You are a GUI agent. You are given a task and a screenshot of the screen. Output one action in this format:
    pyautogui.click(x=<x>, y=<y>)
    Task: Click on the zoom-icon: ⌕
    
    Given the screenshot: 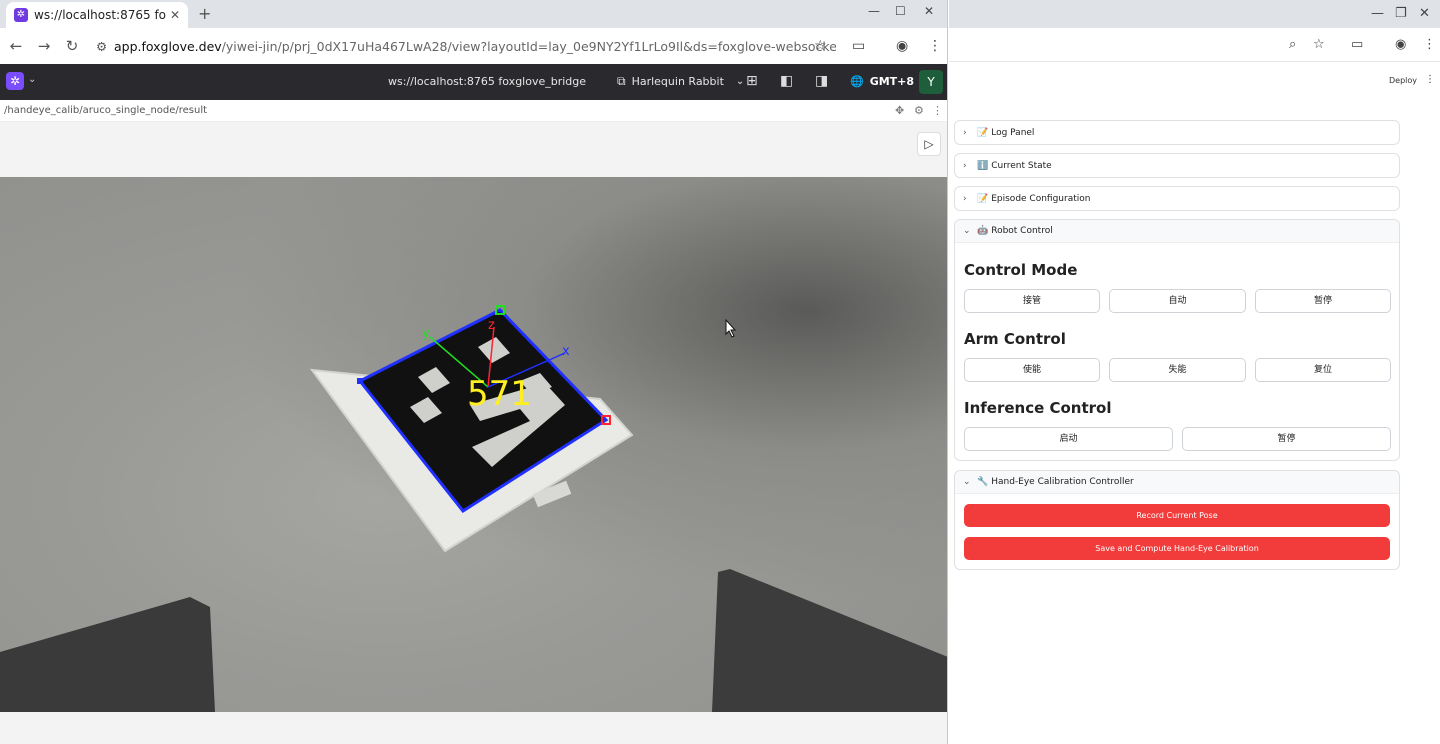 What is the action you would take?
    pyautogui.click(x=1292, y=44)
    